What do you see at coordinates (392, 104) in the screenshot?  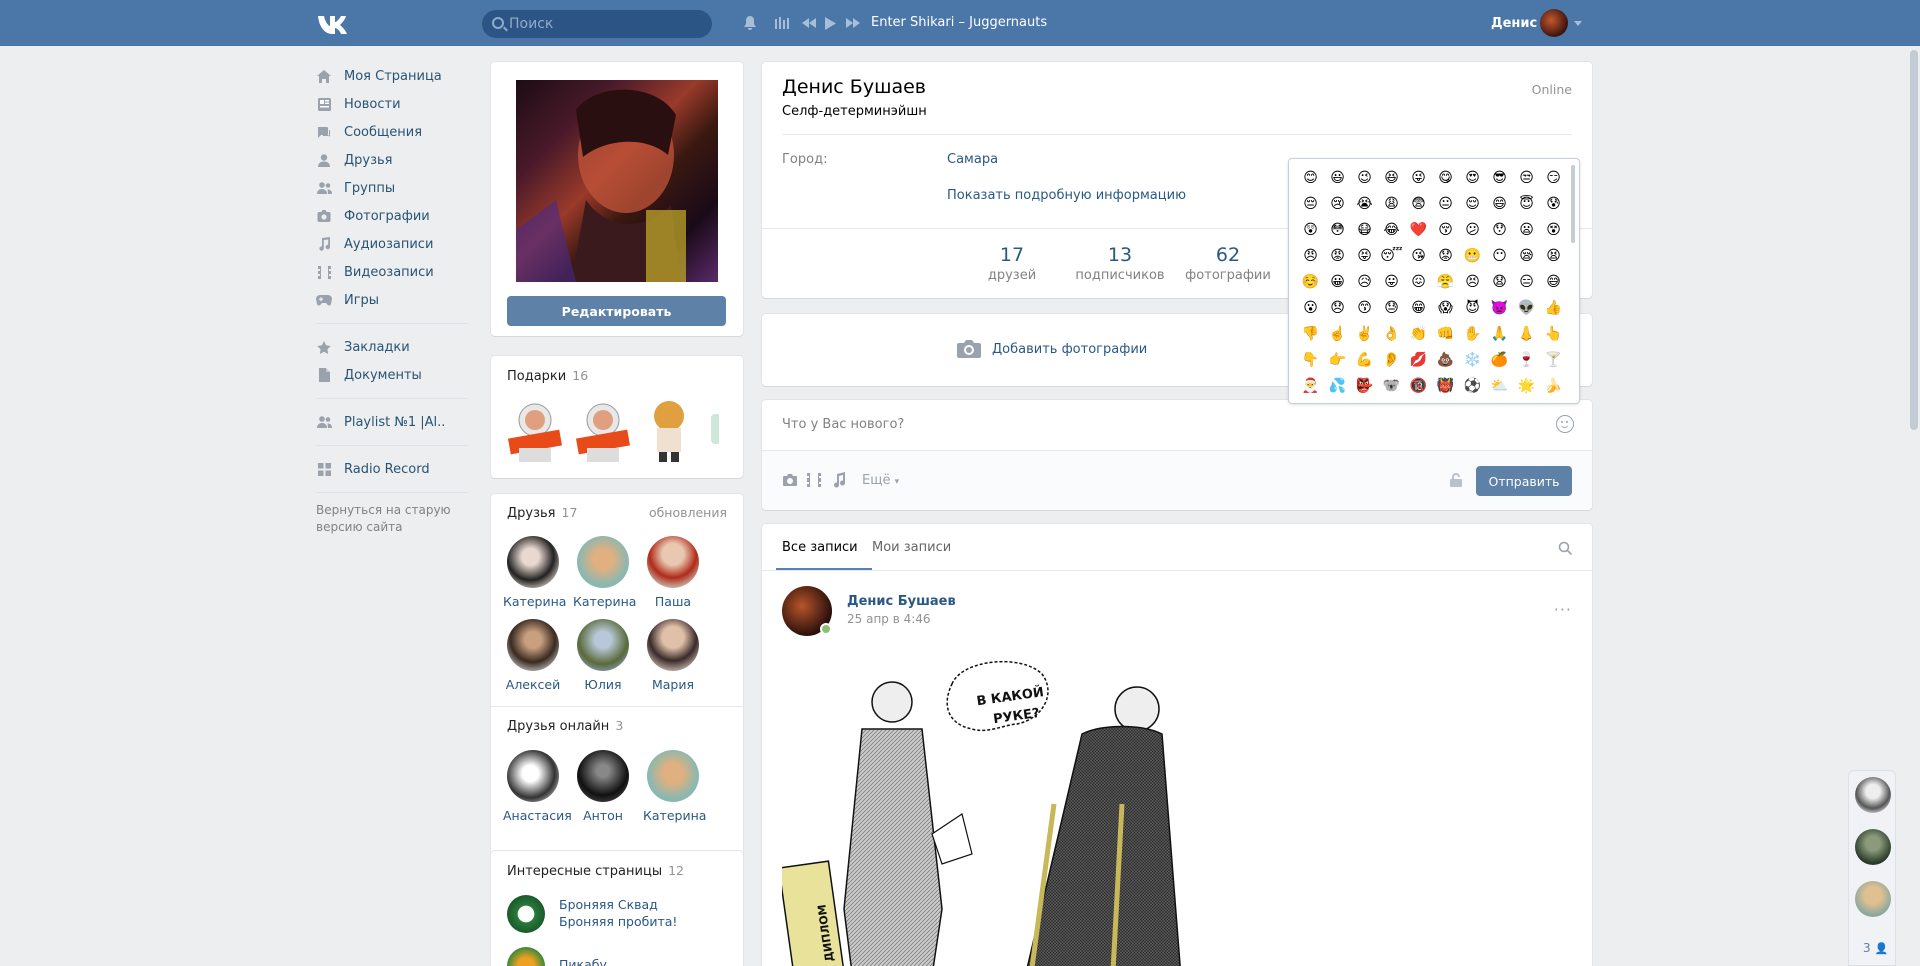 I see `nav-item: Новости` at bounding box center [392, 104].